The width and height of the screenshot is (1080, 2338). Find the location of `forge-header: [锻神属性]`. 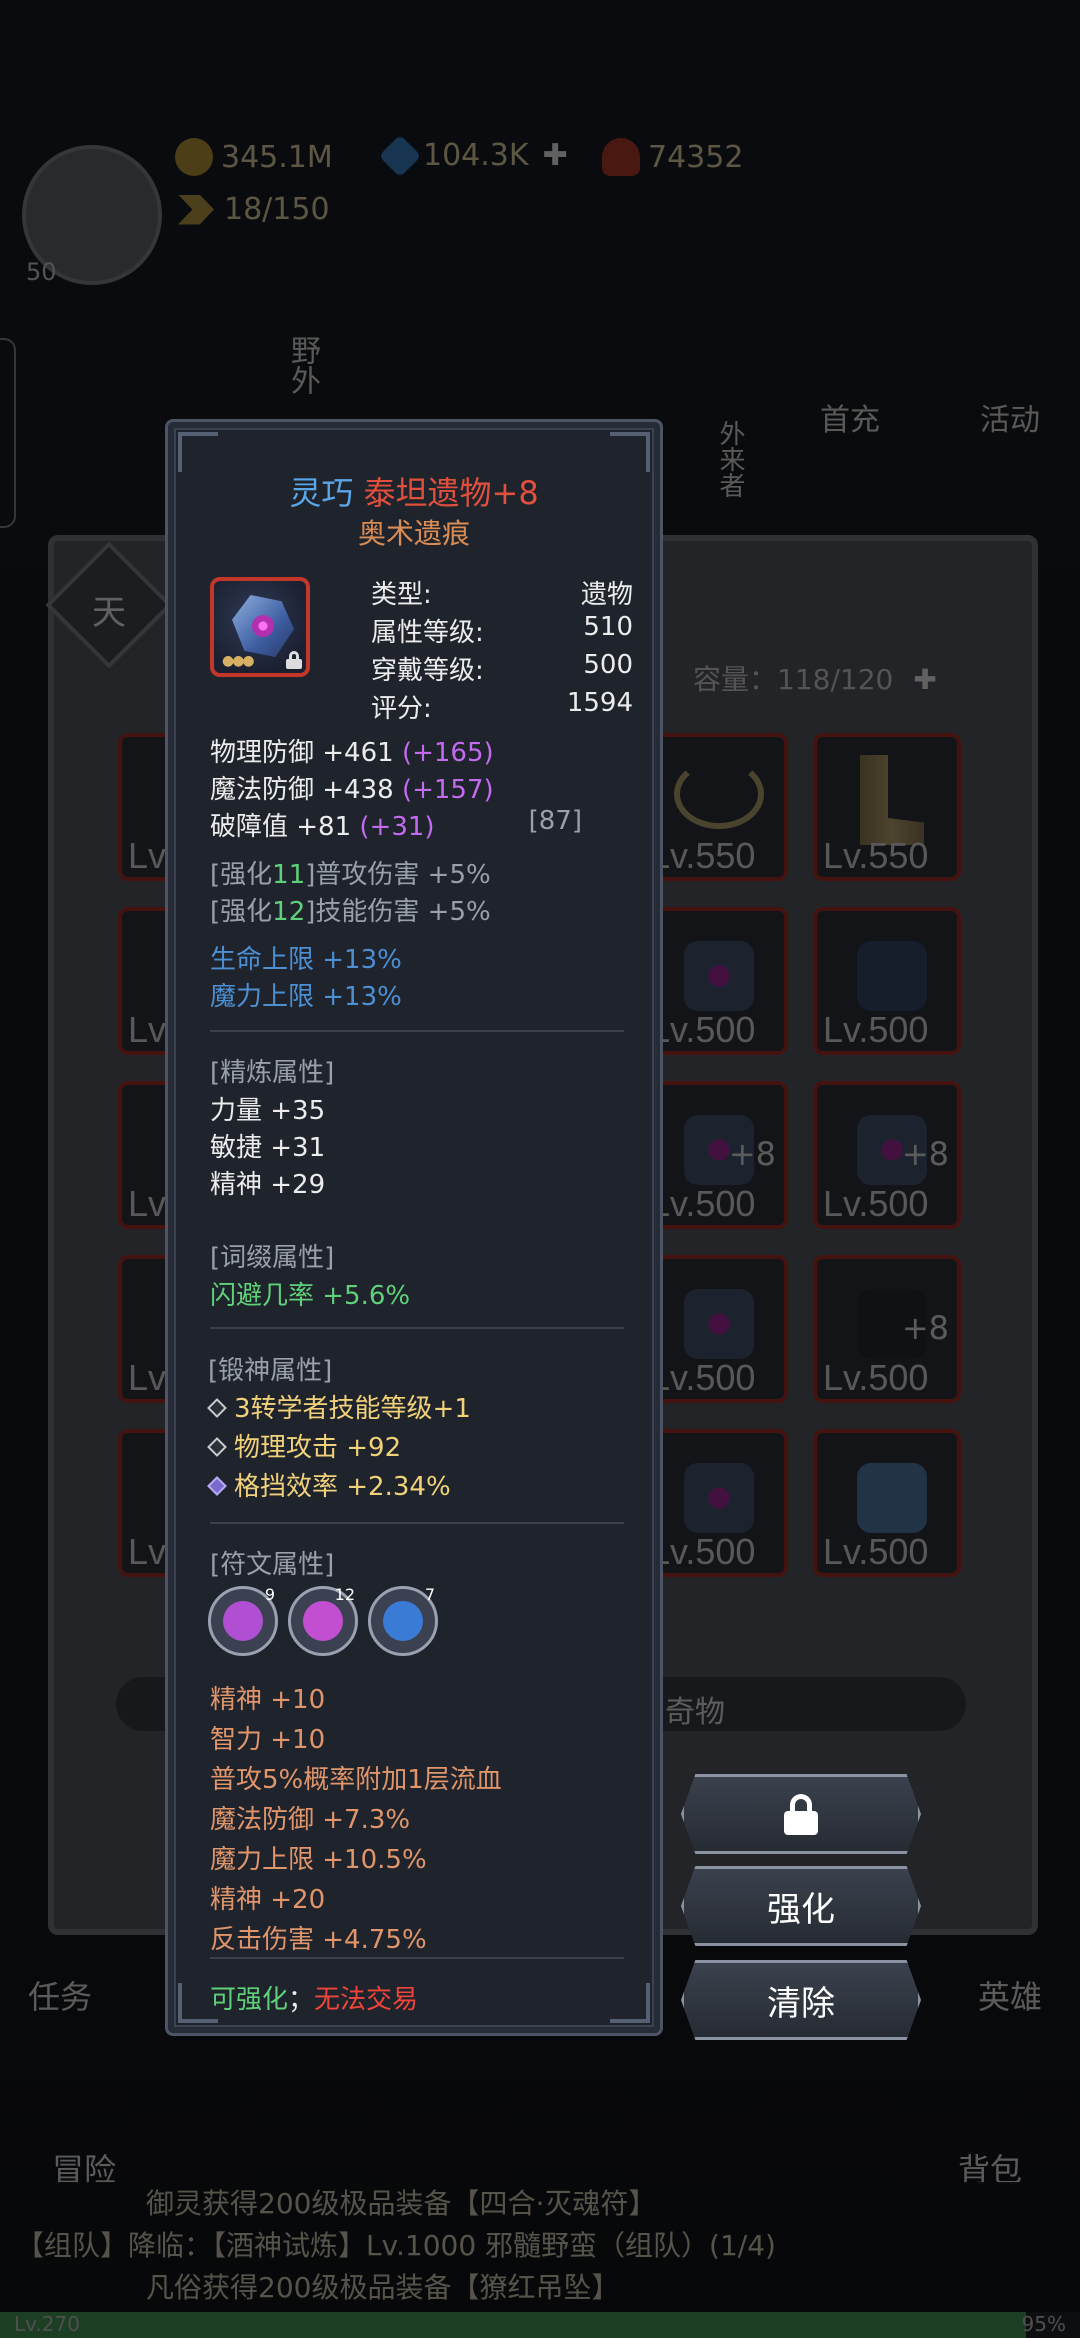

forge-header: [锻神属性] is located at coordinates (270, 1371).